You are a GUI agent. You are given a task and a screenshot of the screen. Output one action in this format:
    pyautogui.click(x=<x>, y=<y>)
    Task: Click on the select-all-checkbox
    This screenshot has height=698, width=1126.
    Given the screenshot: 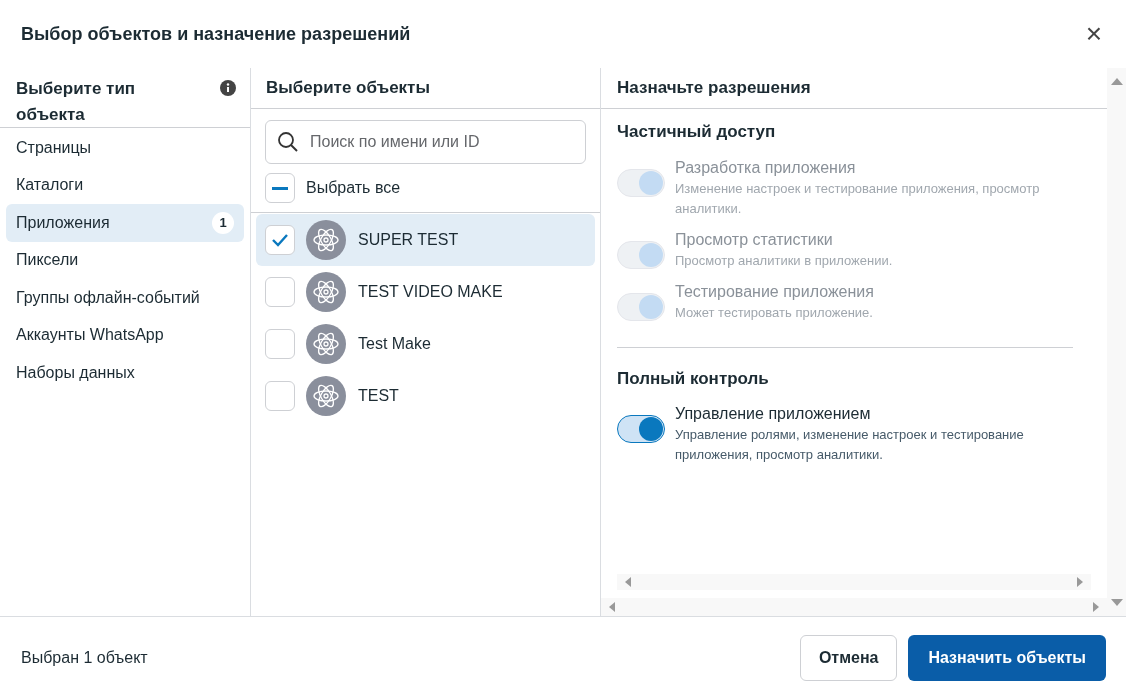 What is the action you would take?
    pyautogui.click(x=280, y=188)
    